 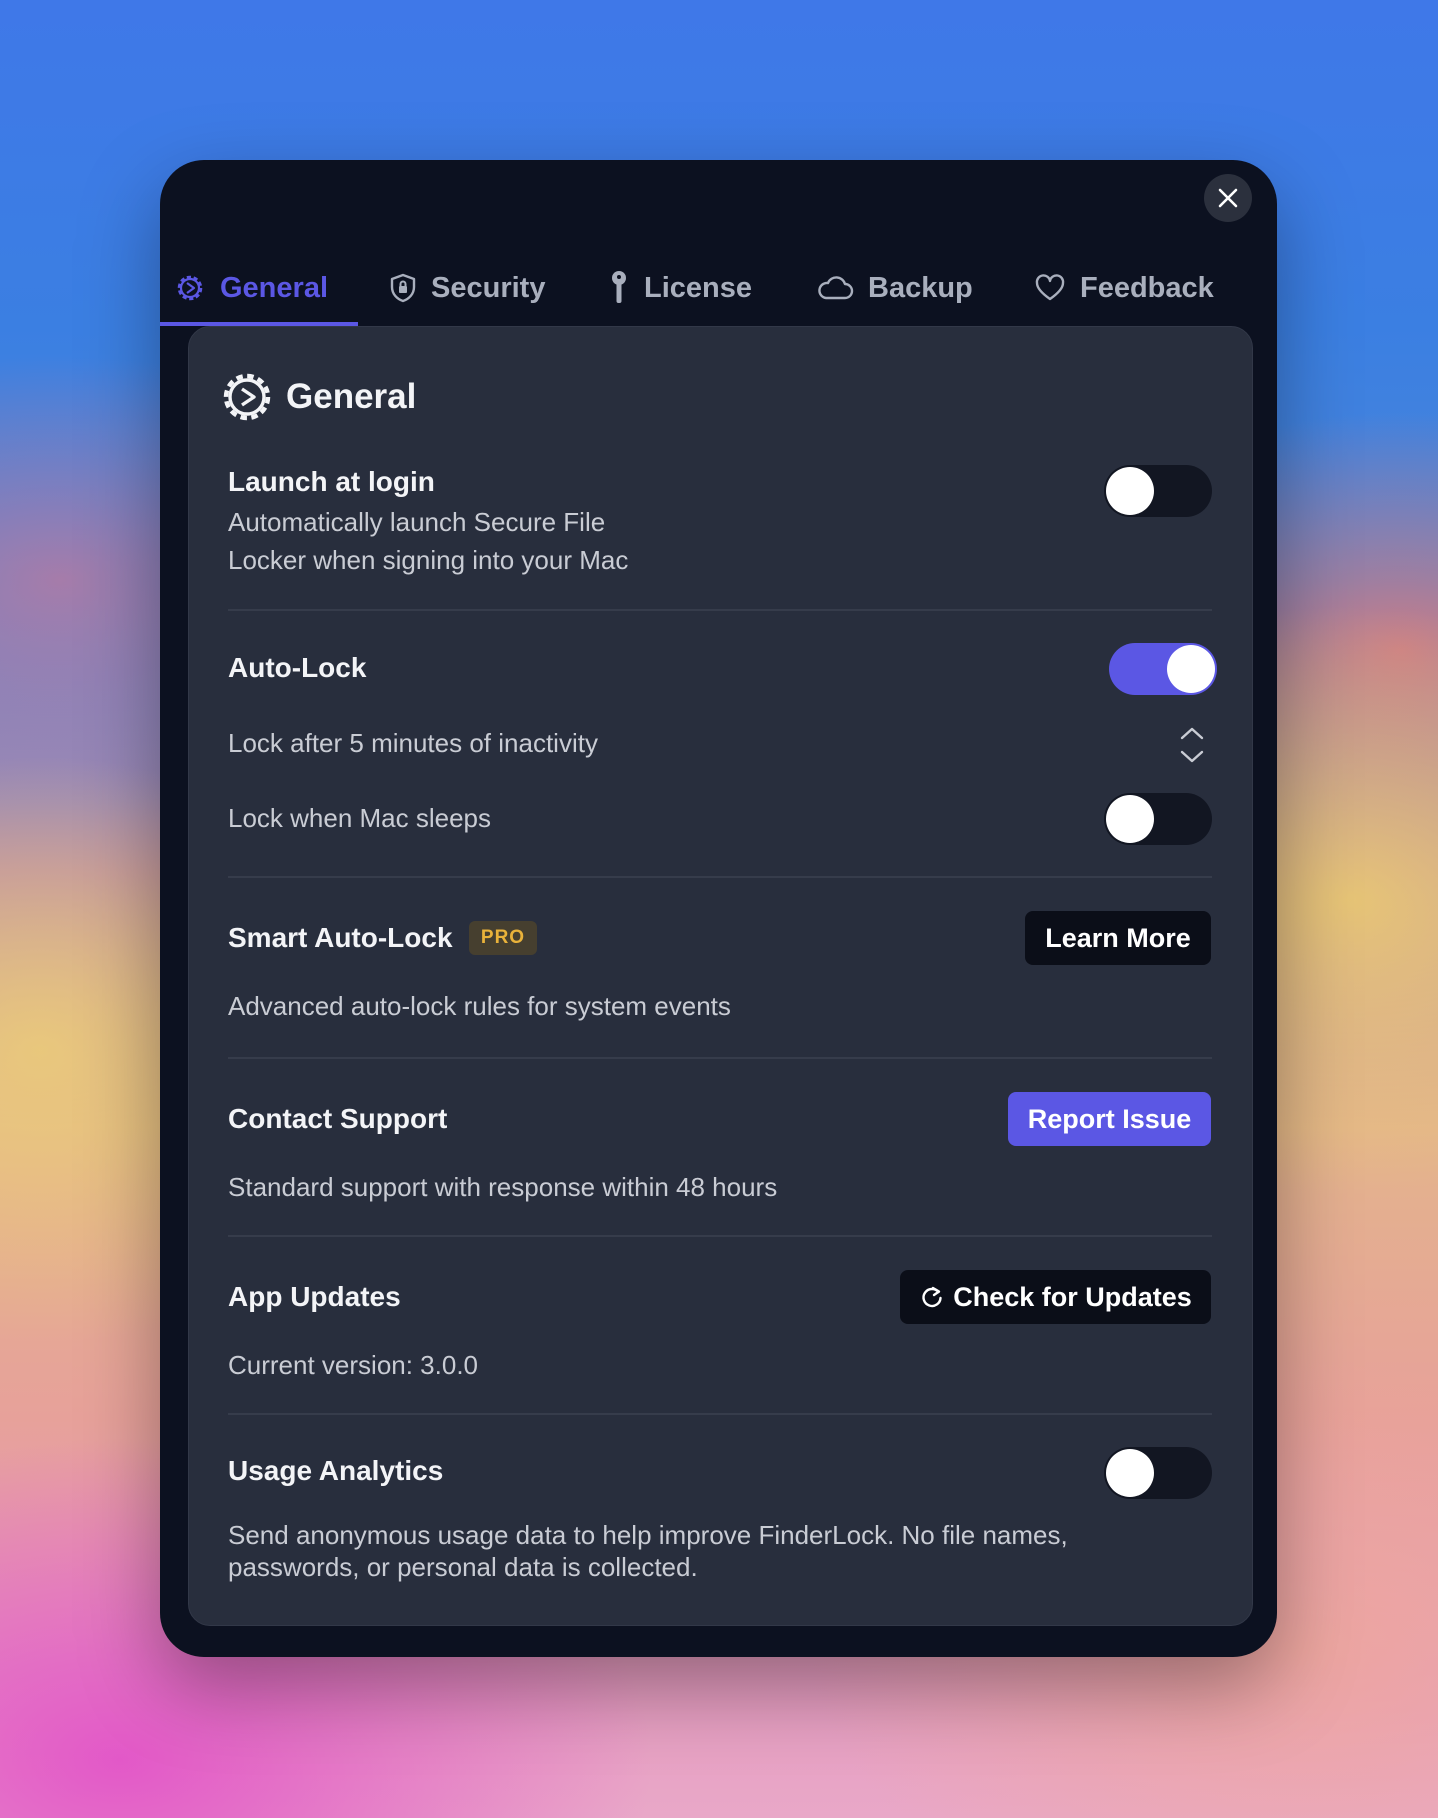 What do you see at coordinates (1147, 287) in the screenshot?
I see `tab-feedback-label: Feedback` at bounding box center [1147, 287].